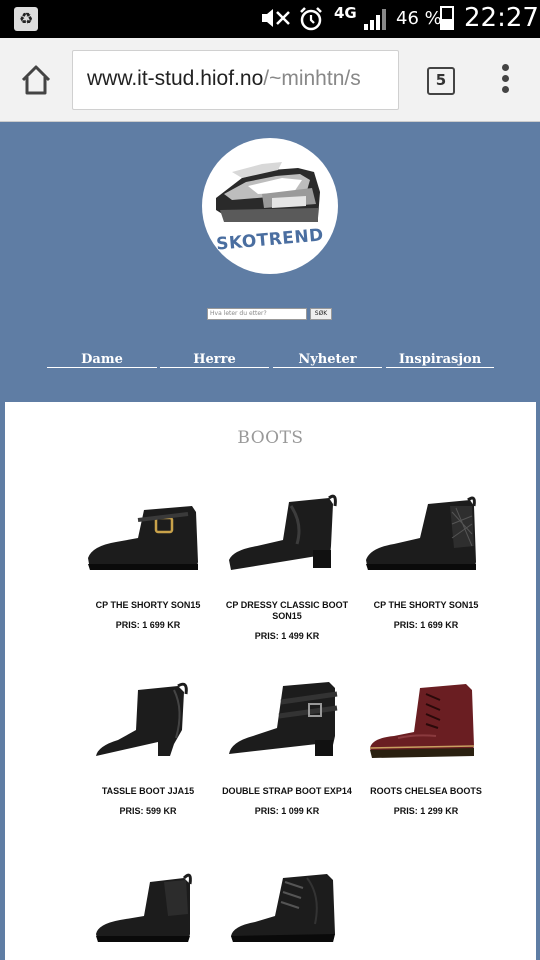 The height and width of the screenshot is (960, 540). Describe the element at coordinates (287, 636) in the screenshot. I see `product-price: PRIS: 1 499 KR` at that location.